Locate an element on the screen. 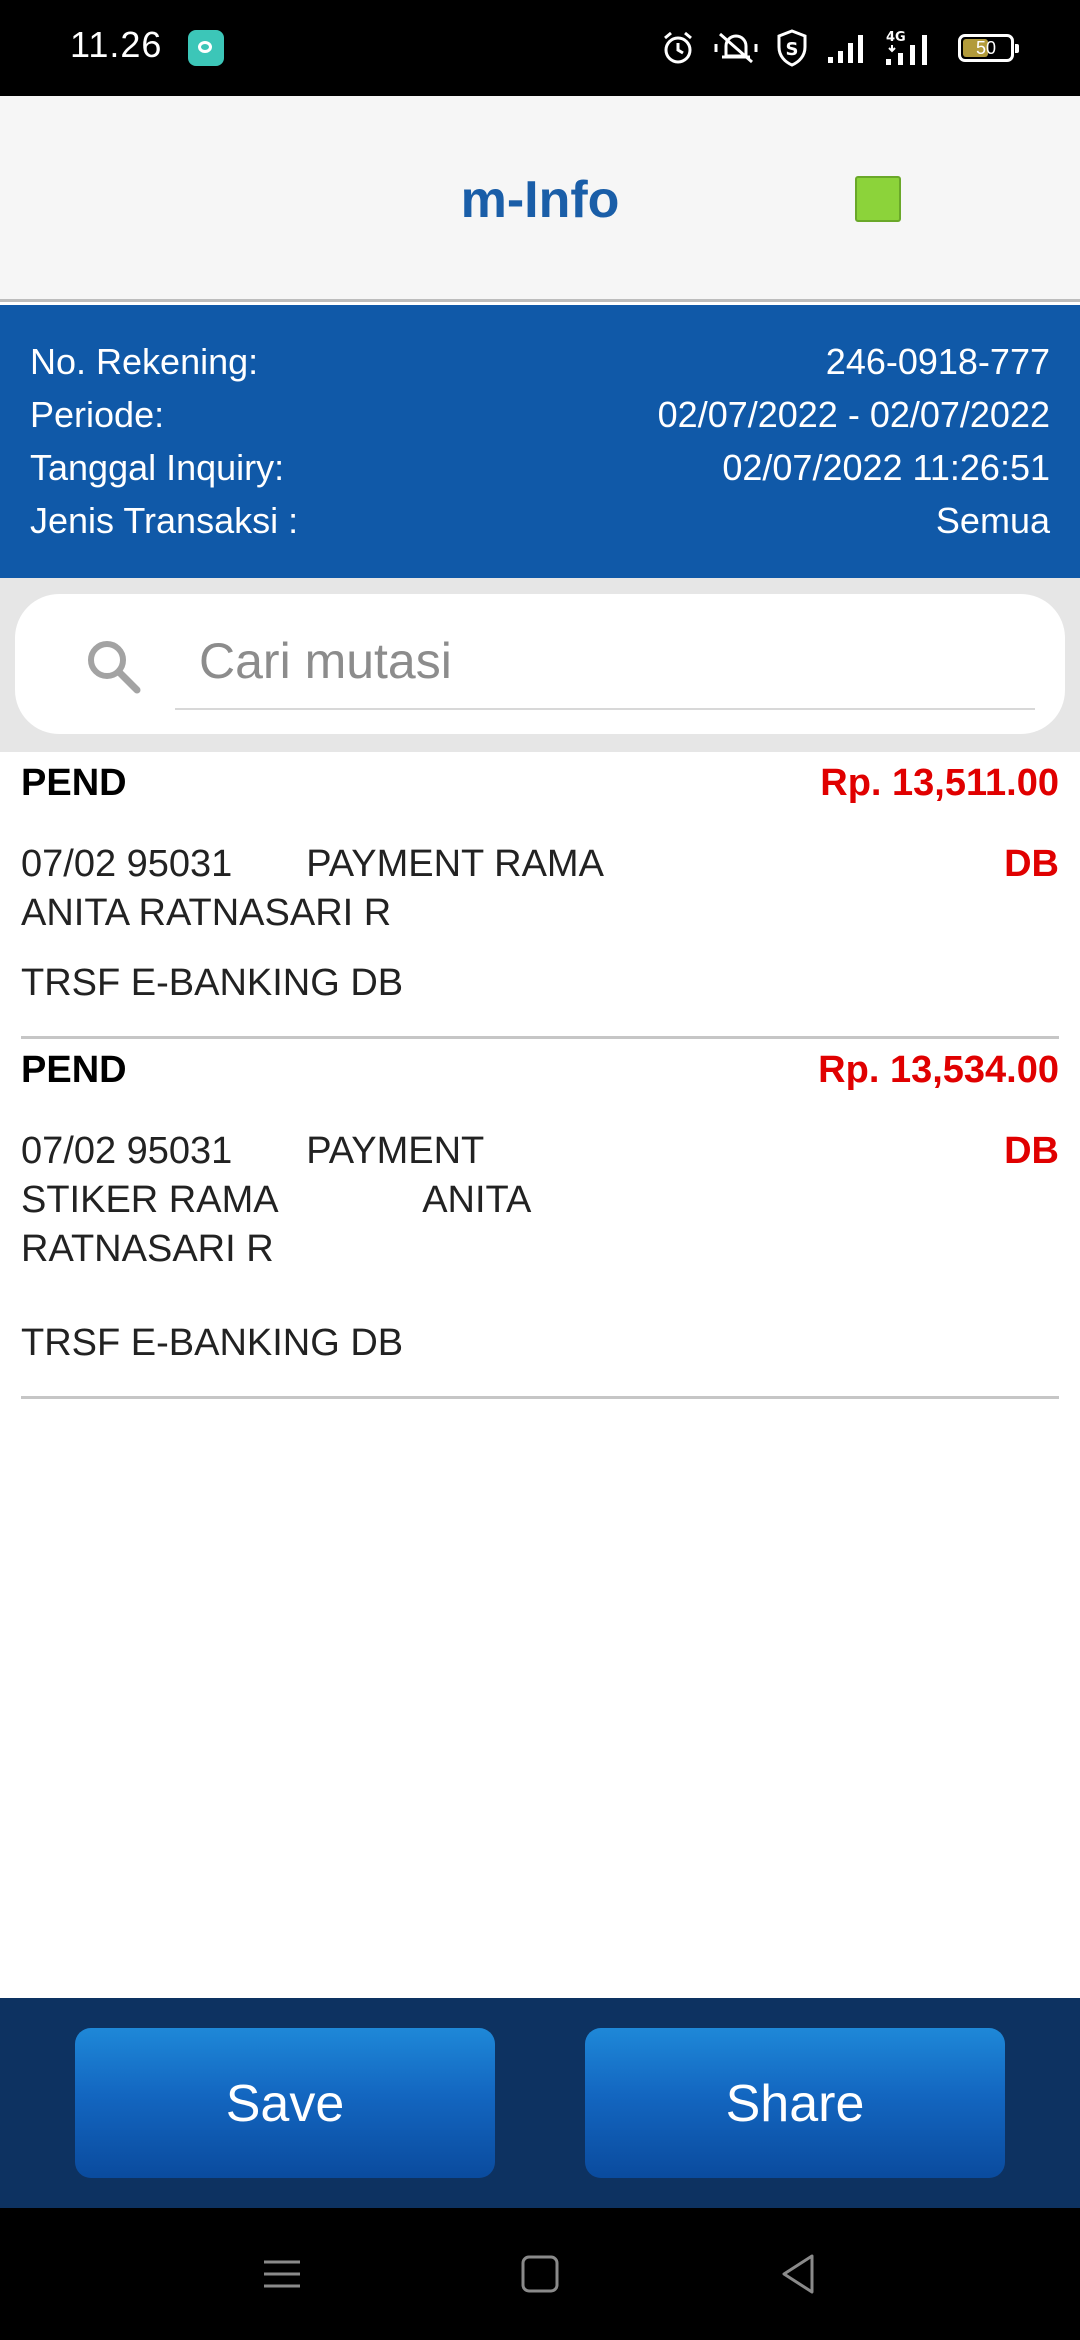 The width and height of the screenshot is (1080, 2340). battery-level: 50 is located at coordinates (986, 48).